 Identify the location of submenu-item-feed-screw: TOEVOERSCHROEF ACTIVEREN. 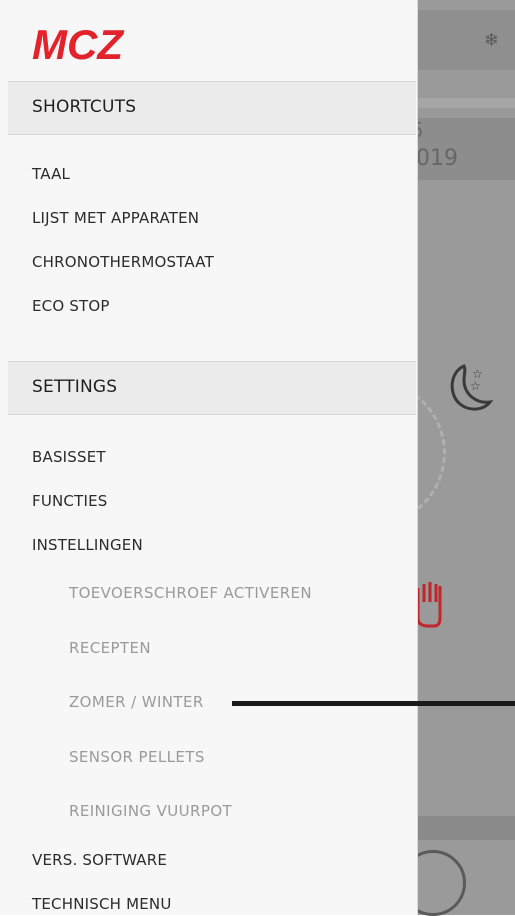
(190, 593).